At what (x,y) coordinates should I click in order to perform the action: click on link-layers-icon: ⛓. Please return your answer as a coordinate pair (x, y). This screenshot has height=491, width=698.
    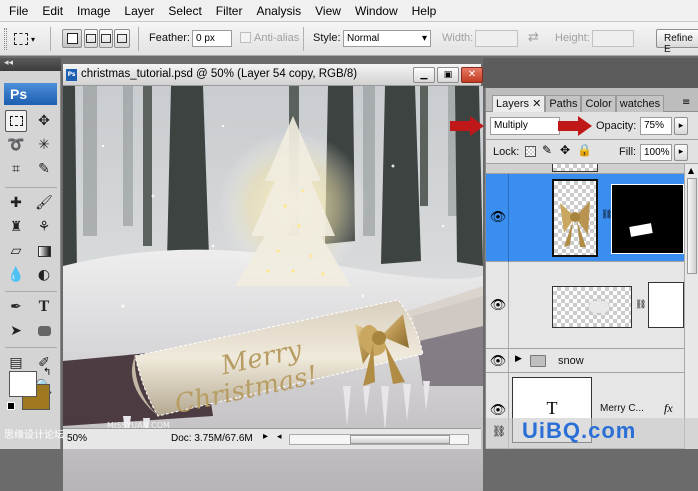
    Looking at the image, I should click on (499, 431).